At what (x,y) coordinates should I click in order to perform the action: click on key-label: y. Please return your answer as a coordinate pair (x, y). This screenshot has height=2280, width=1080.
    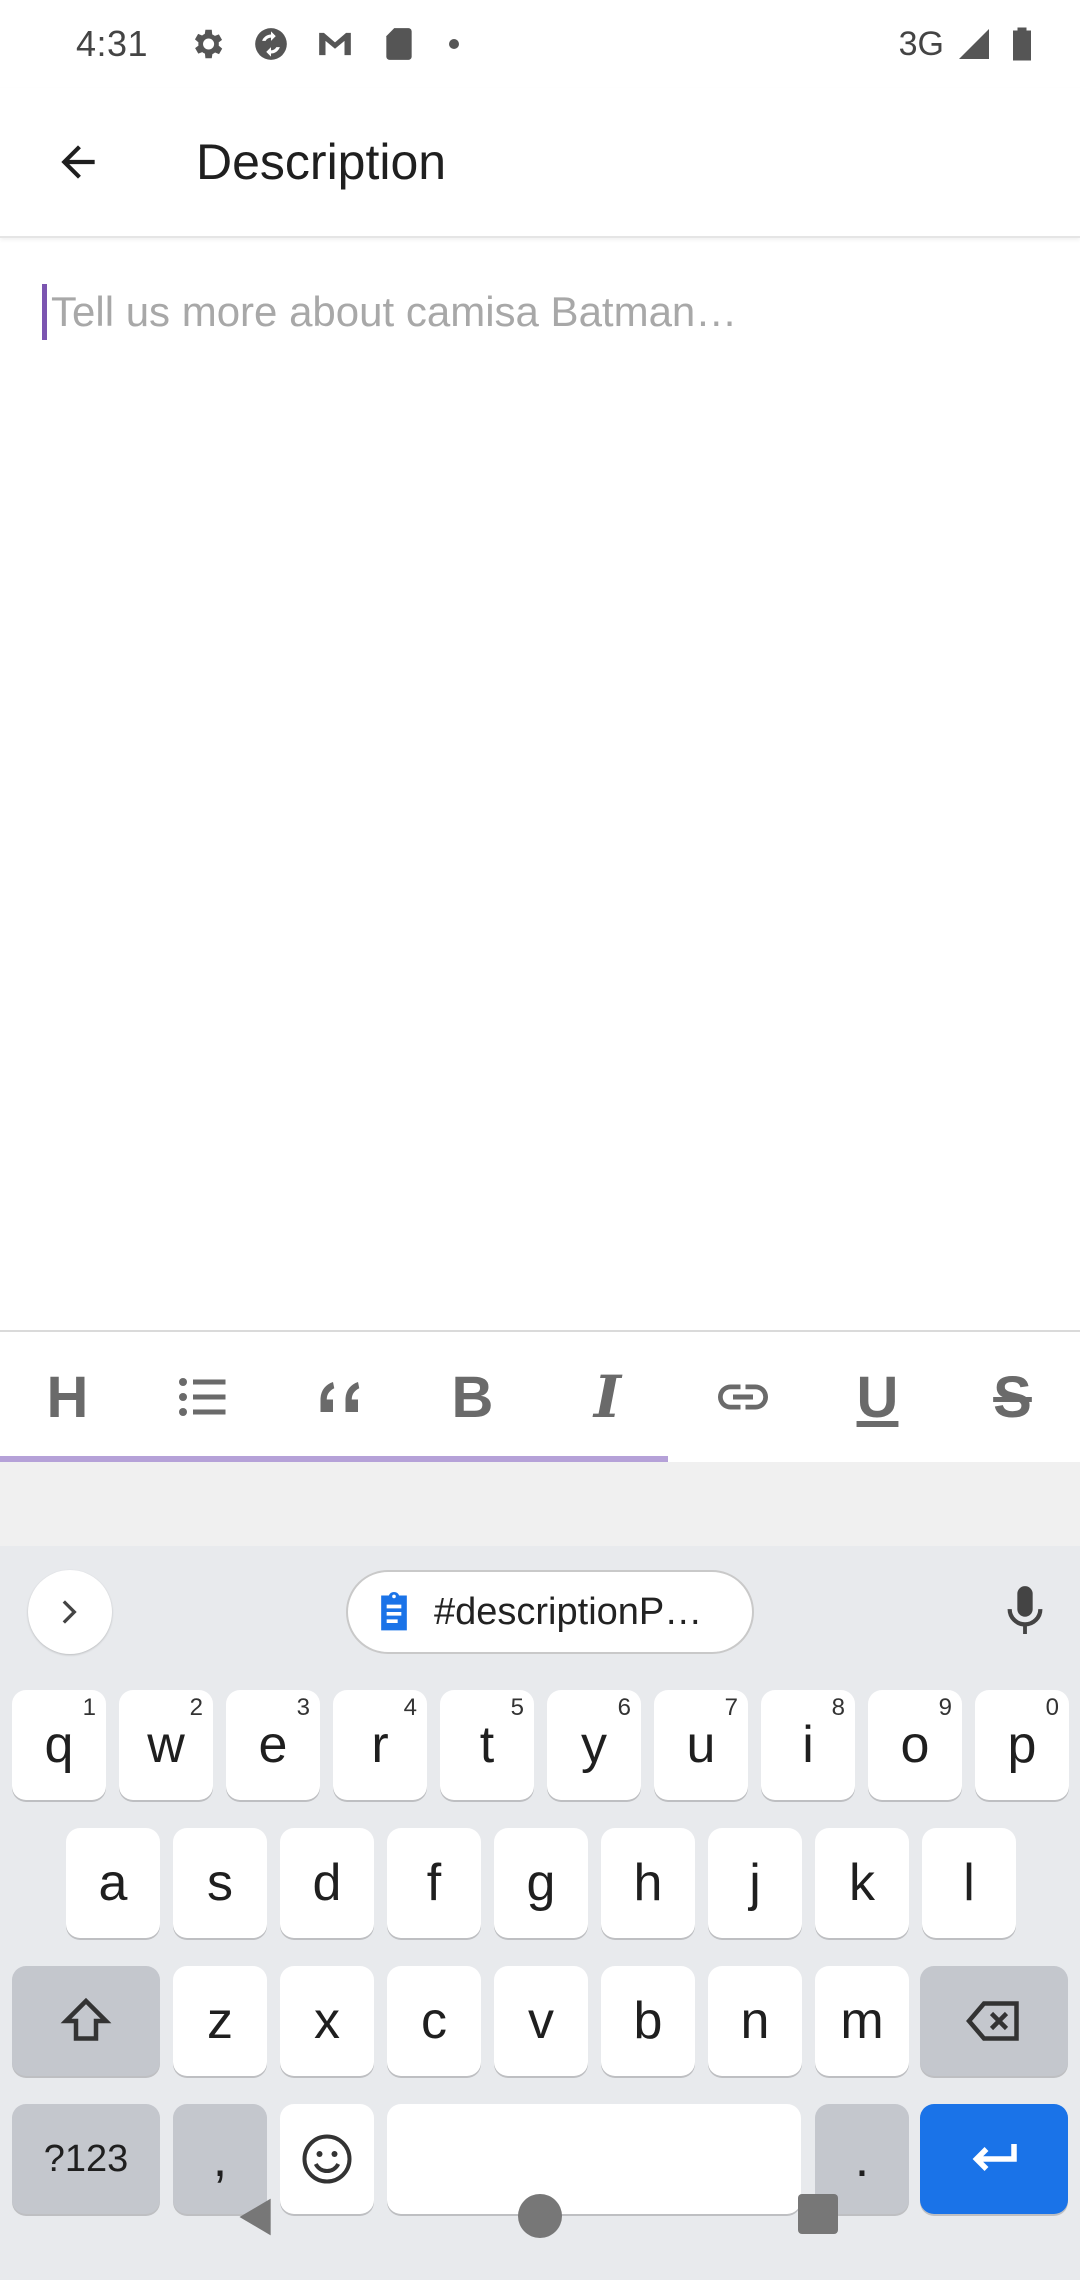
    Looking at the image, I should click on (594, 1745).